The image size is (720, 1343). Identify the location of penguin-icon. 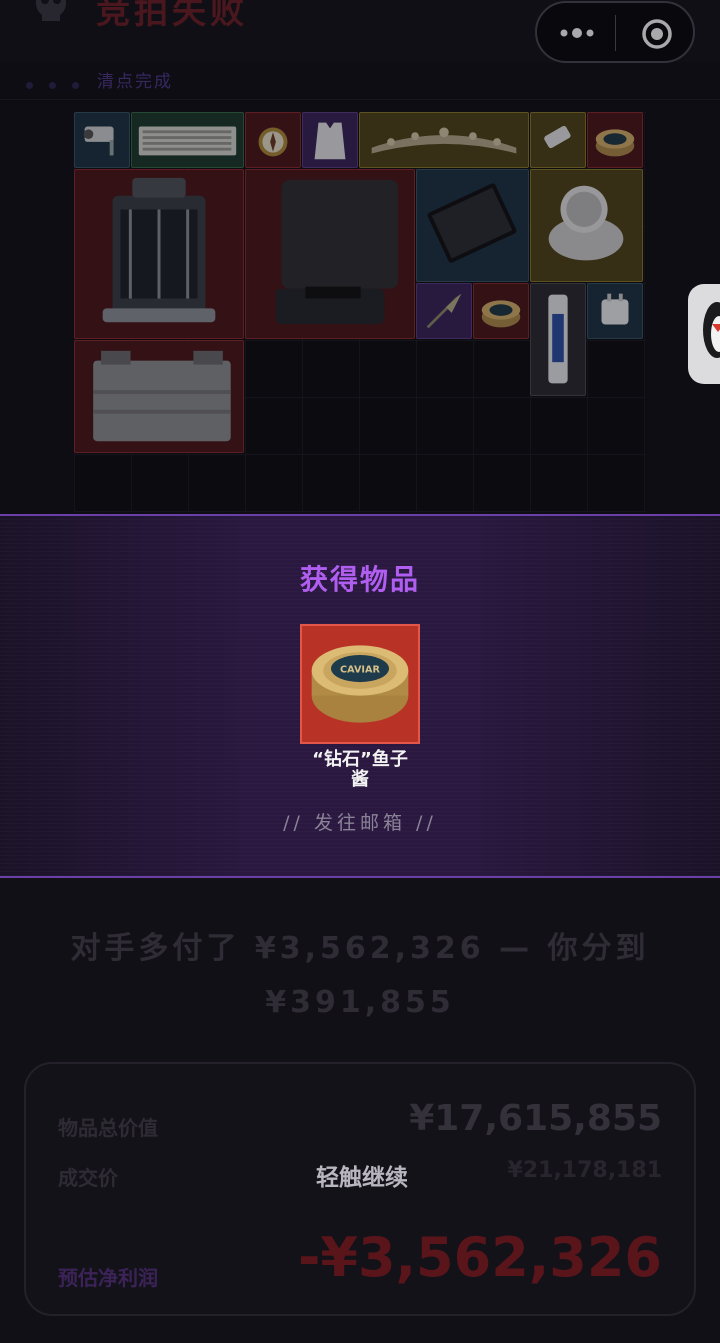
(711, 330).